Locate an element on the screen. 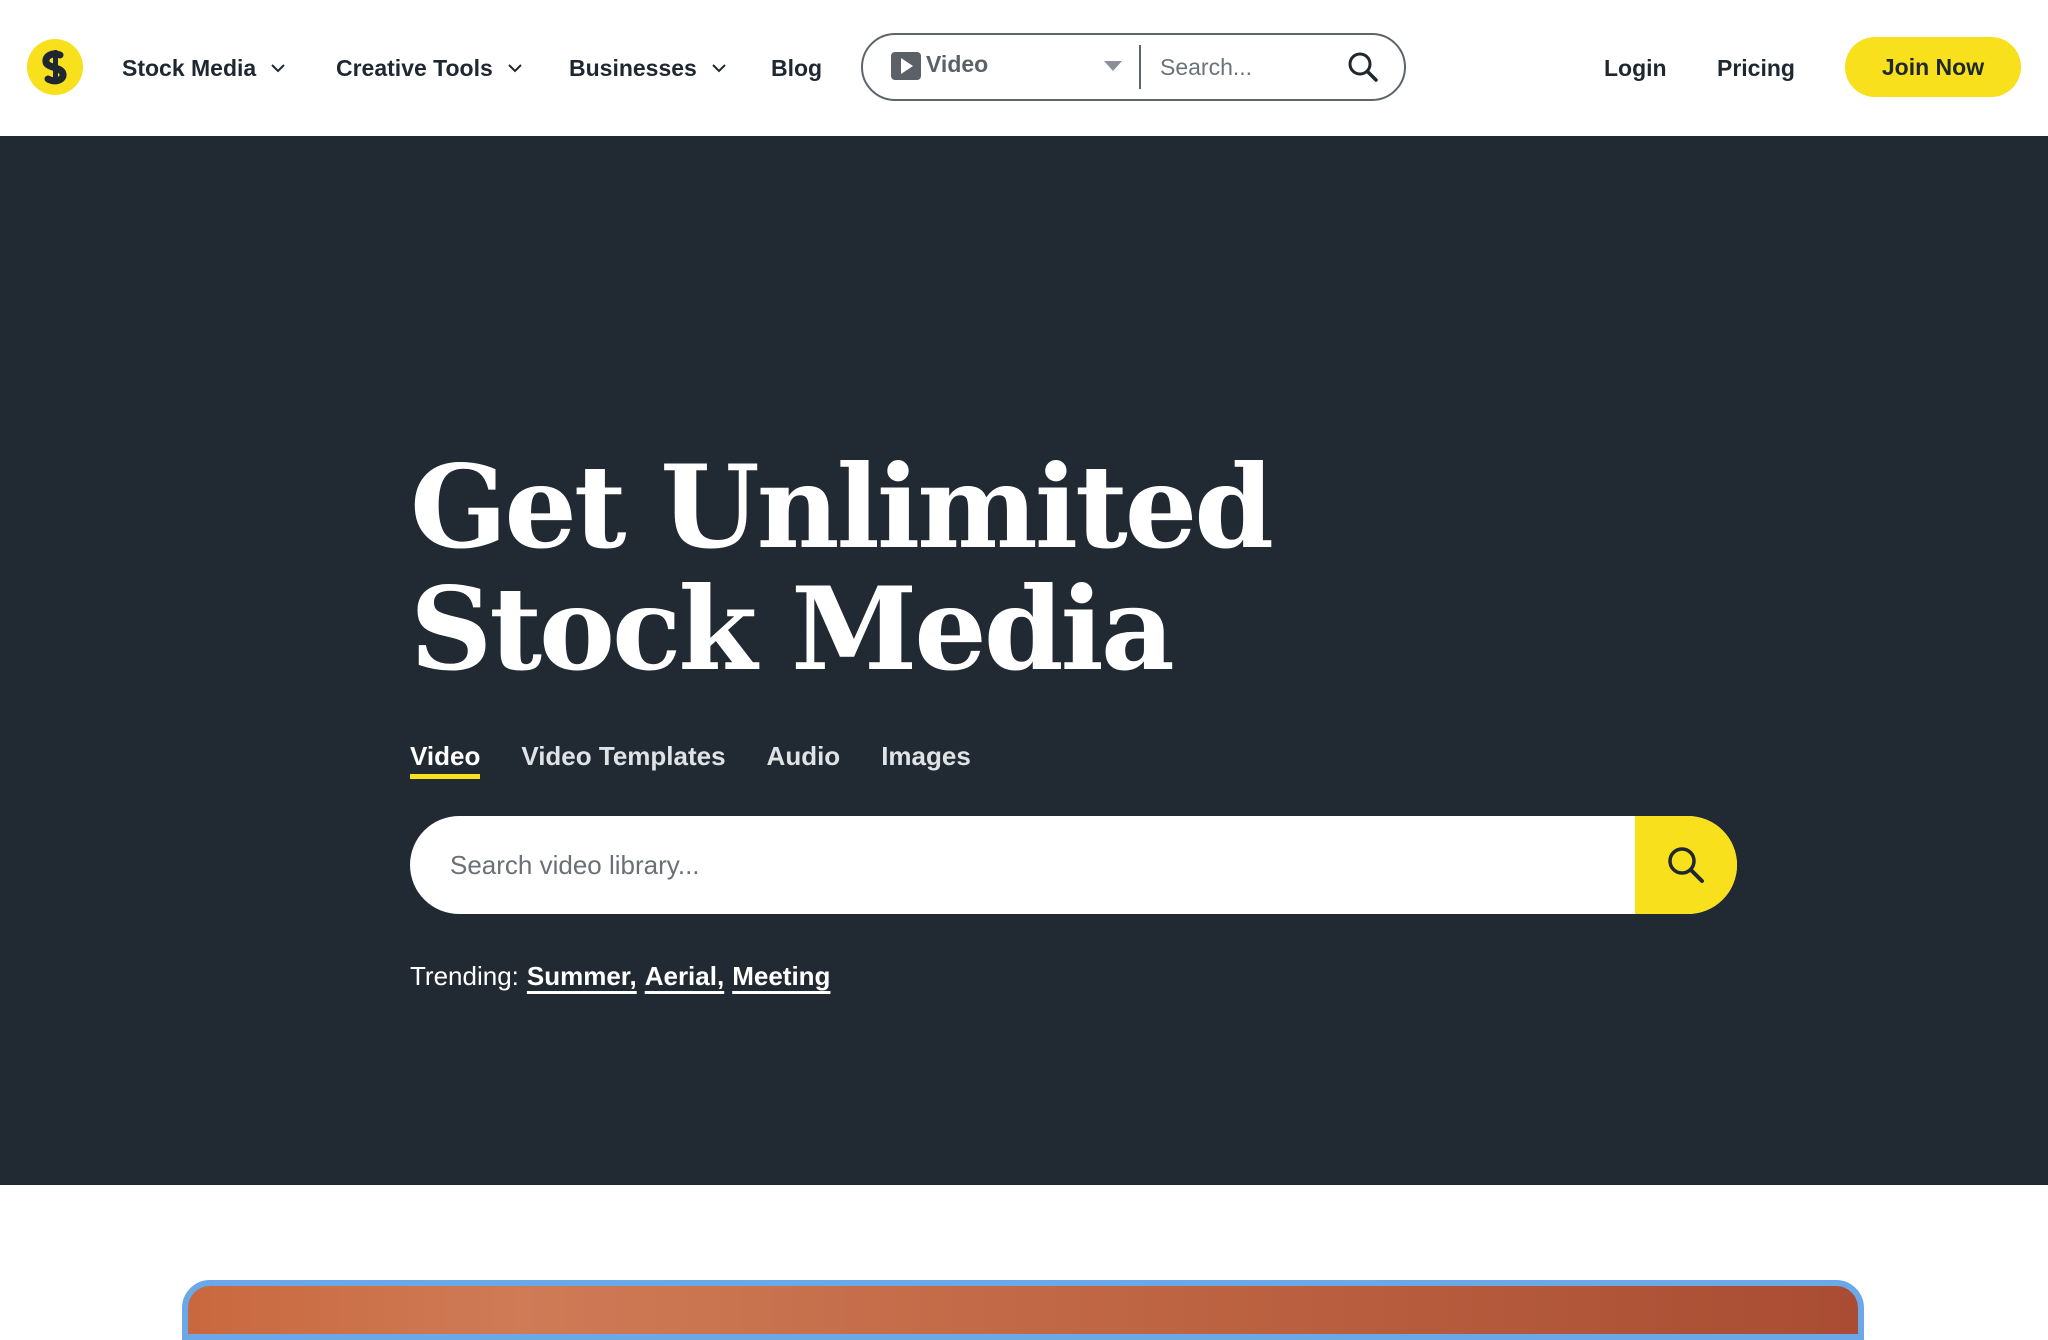 The image size is (2048, 1340). tab-video-templates: Video Templates is located at coordinates (623, 763).